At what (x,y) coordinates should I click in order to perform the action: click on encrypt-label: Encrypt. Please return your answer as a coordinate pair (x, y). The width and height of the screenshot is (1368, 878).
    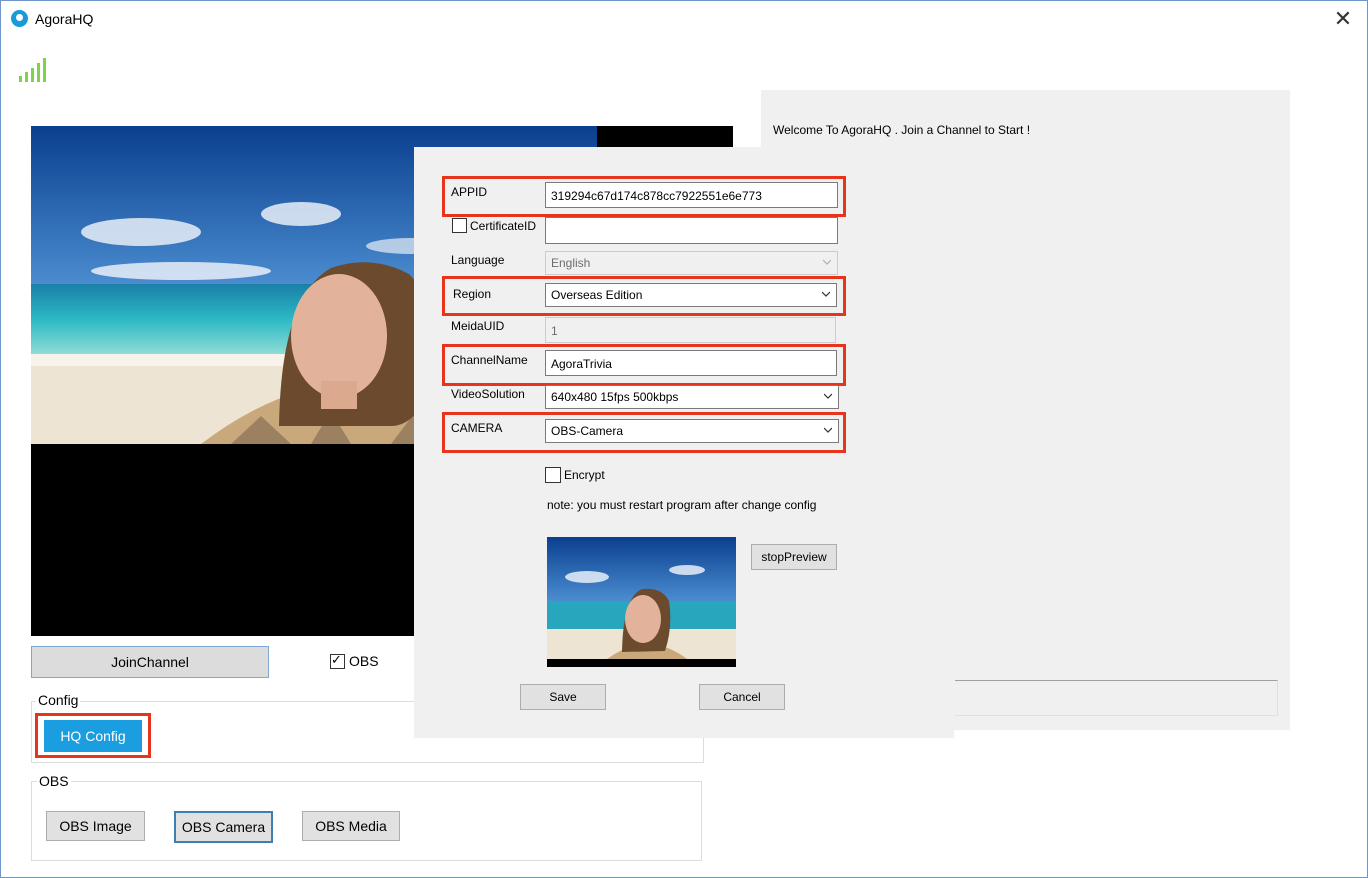
    Looking at the image, I should click on (584, 475).